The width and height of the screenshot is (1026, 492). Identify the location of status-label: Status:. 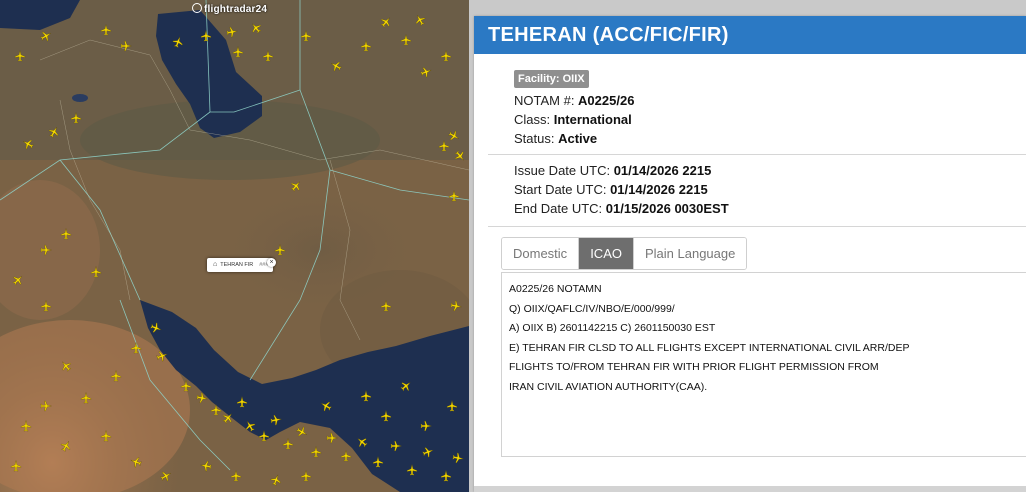
(536, 138).